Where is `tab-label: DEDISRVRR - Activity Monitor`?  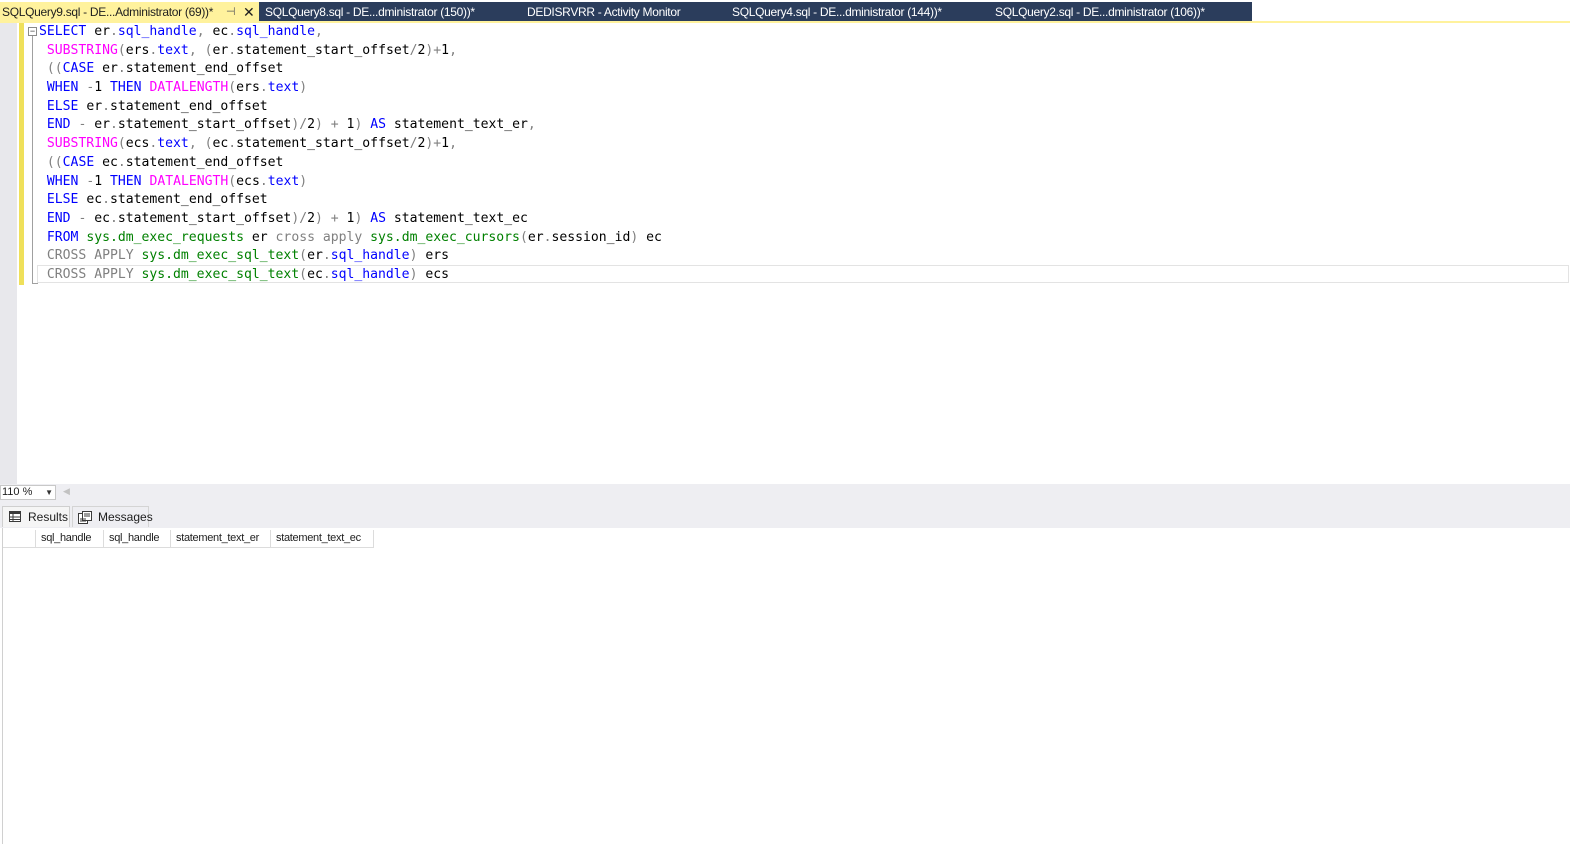 tab-label: DEDISRVRR - Activity Monitor is located at coordinates (604, 12).